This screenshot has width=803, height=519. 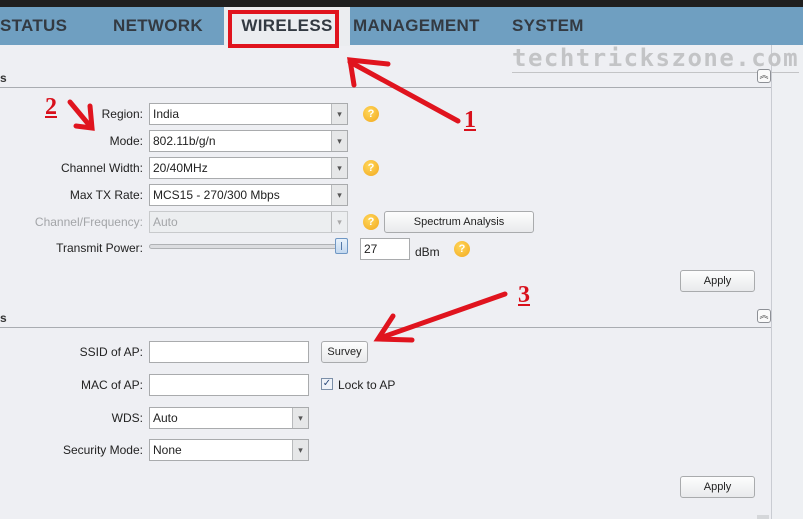 I want to click on spectrum-analysis-button: Spectrum Analysis, so click(x=459, y=222).